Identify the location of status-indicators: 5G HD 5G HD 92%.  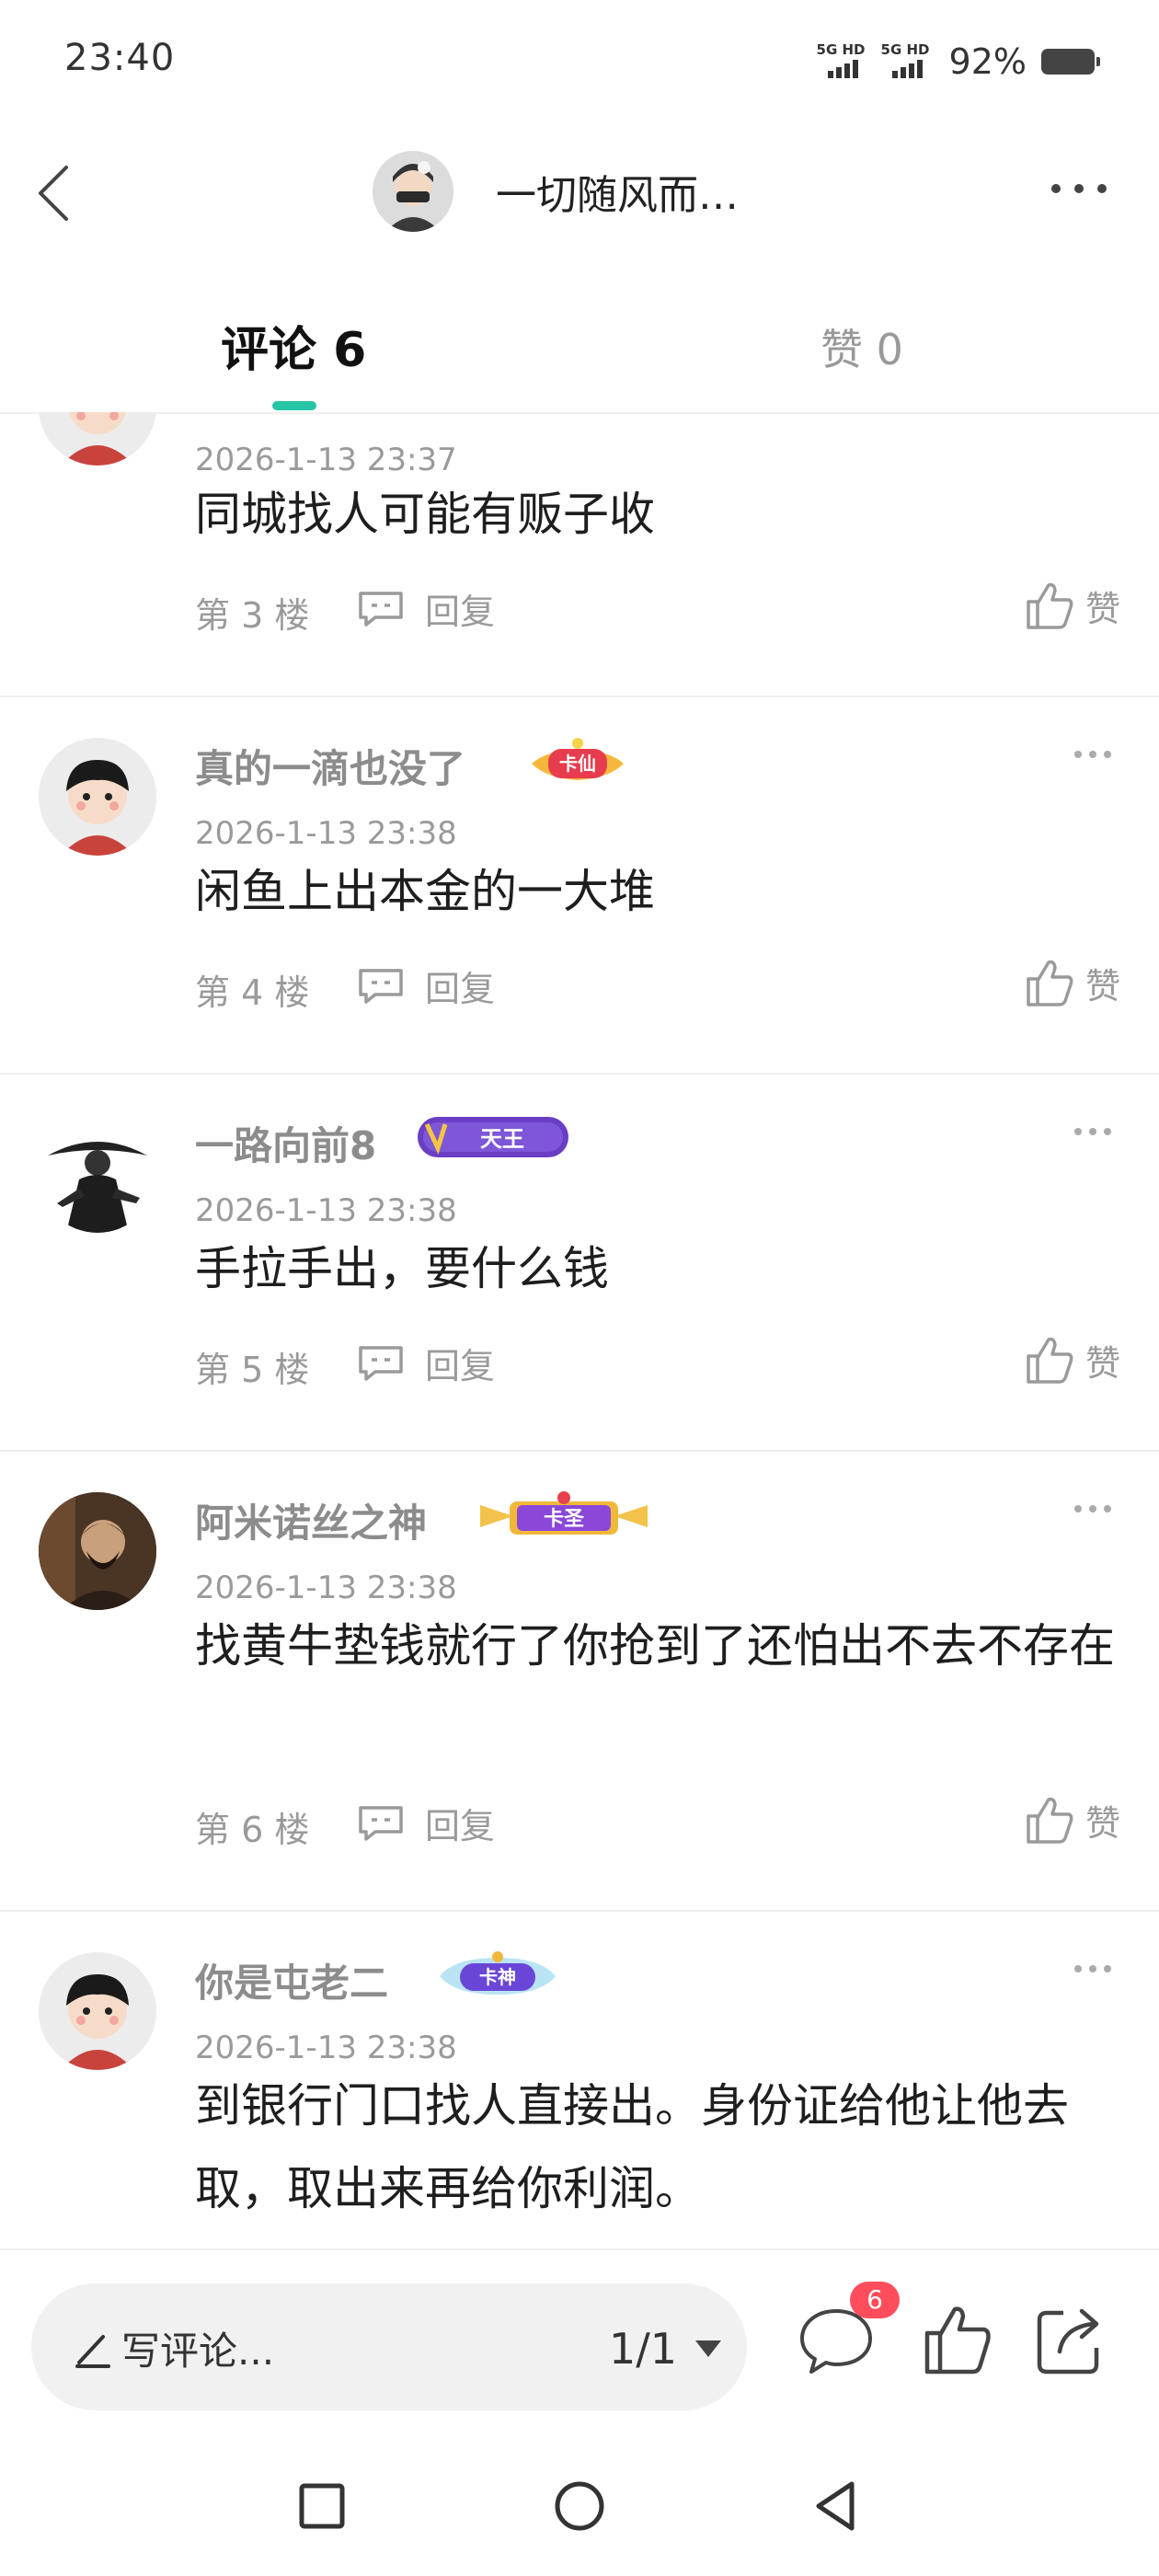
(958, 62).